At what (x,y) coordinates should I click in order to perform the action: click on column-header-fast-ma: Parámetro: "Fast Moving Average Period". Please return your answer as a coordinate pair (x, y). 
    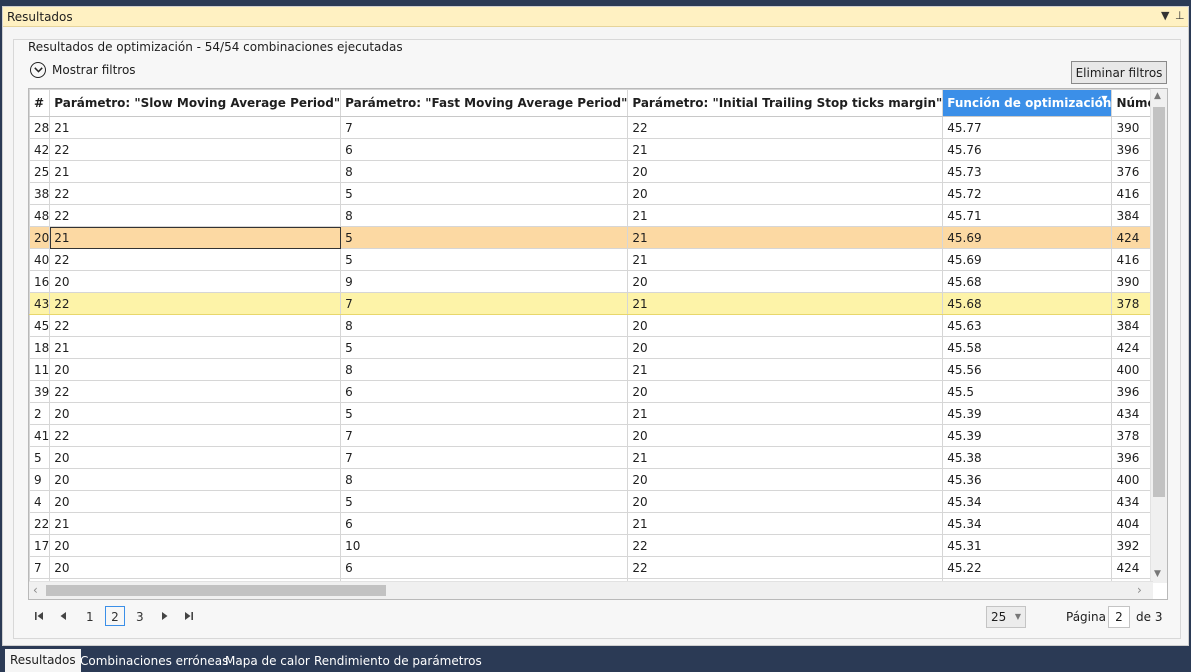
    Looking at the image, I should click on (484, 103).